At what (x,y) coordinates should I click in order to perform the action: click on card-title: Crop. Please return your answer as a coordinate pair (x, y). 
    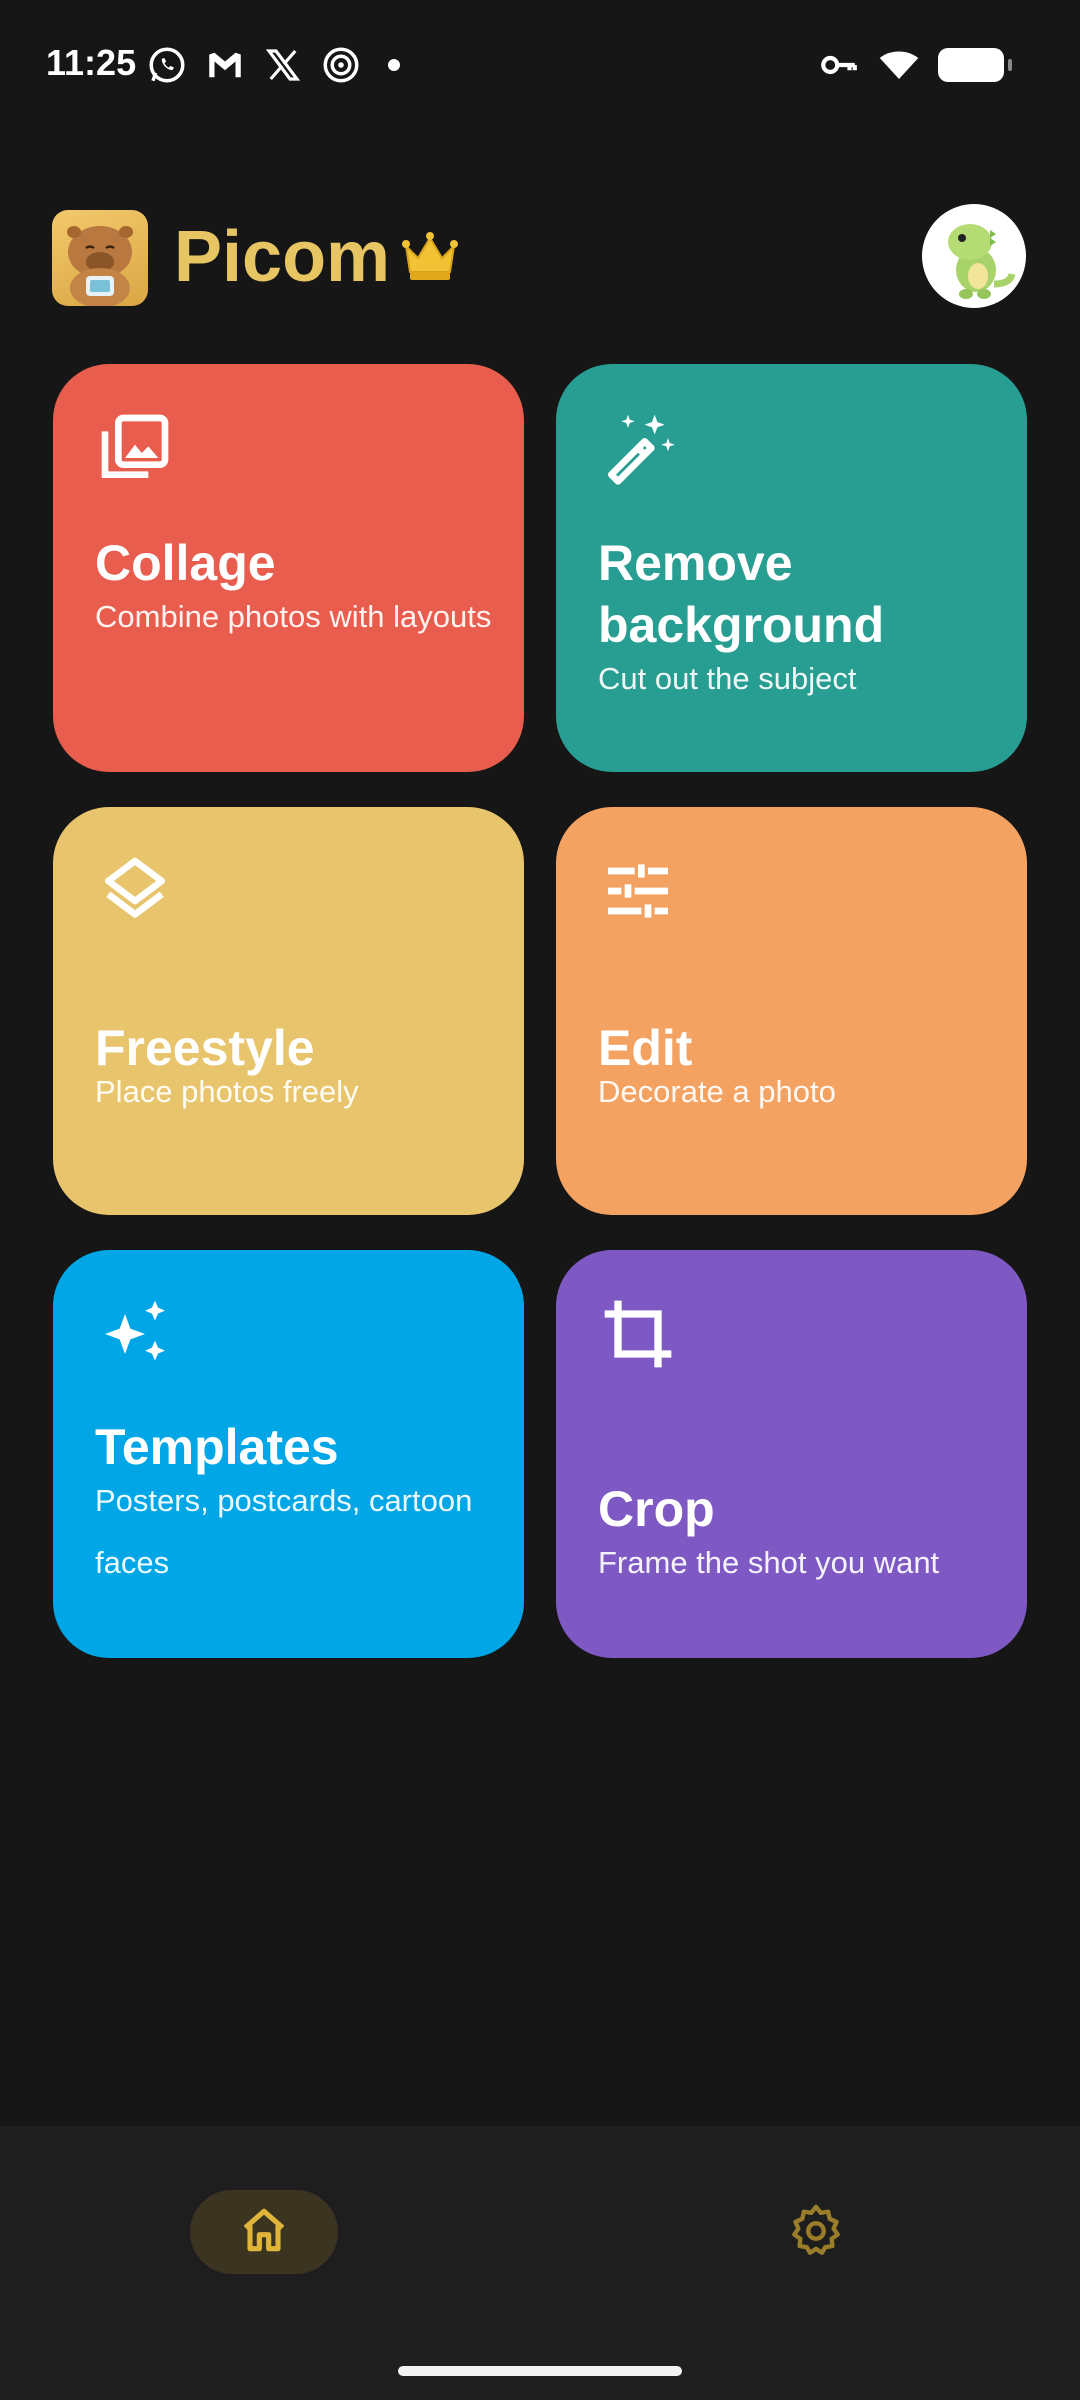
    Looking at the image, I should click on (656, 1509).